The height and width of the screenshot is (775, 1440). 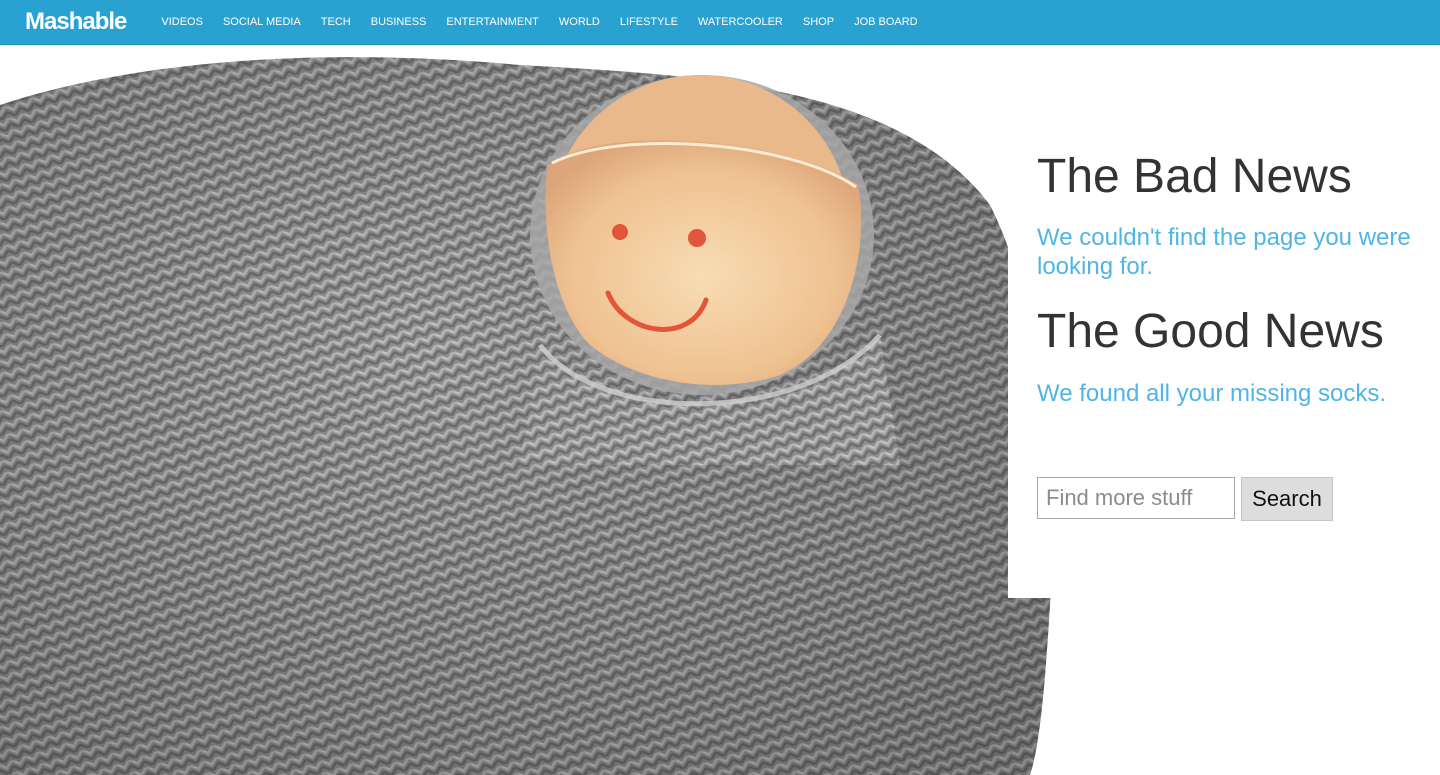 What do you see at coordinates (1287, 499) in the screenshot?
I see `search-button: Search` at bounding box center [1287, 499].